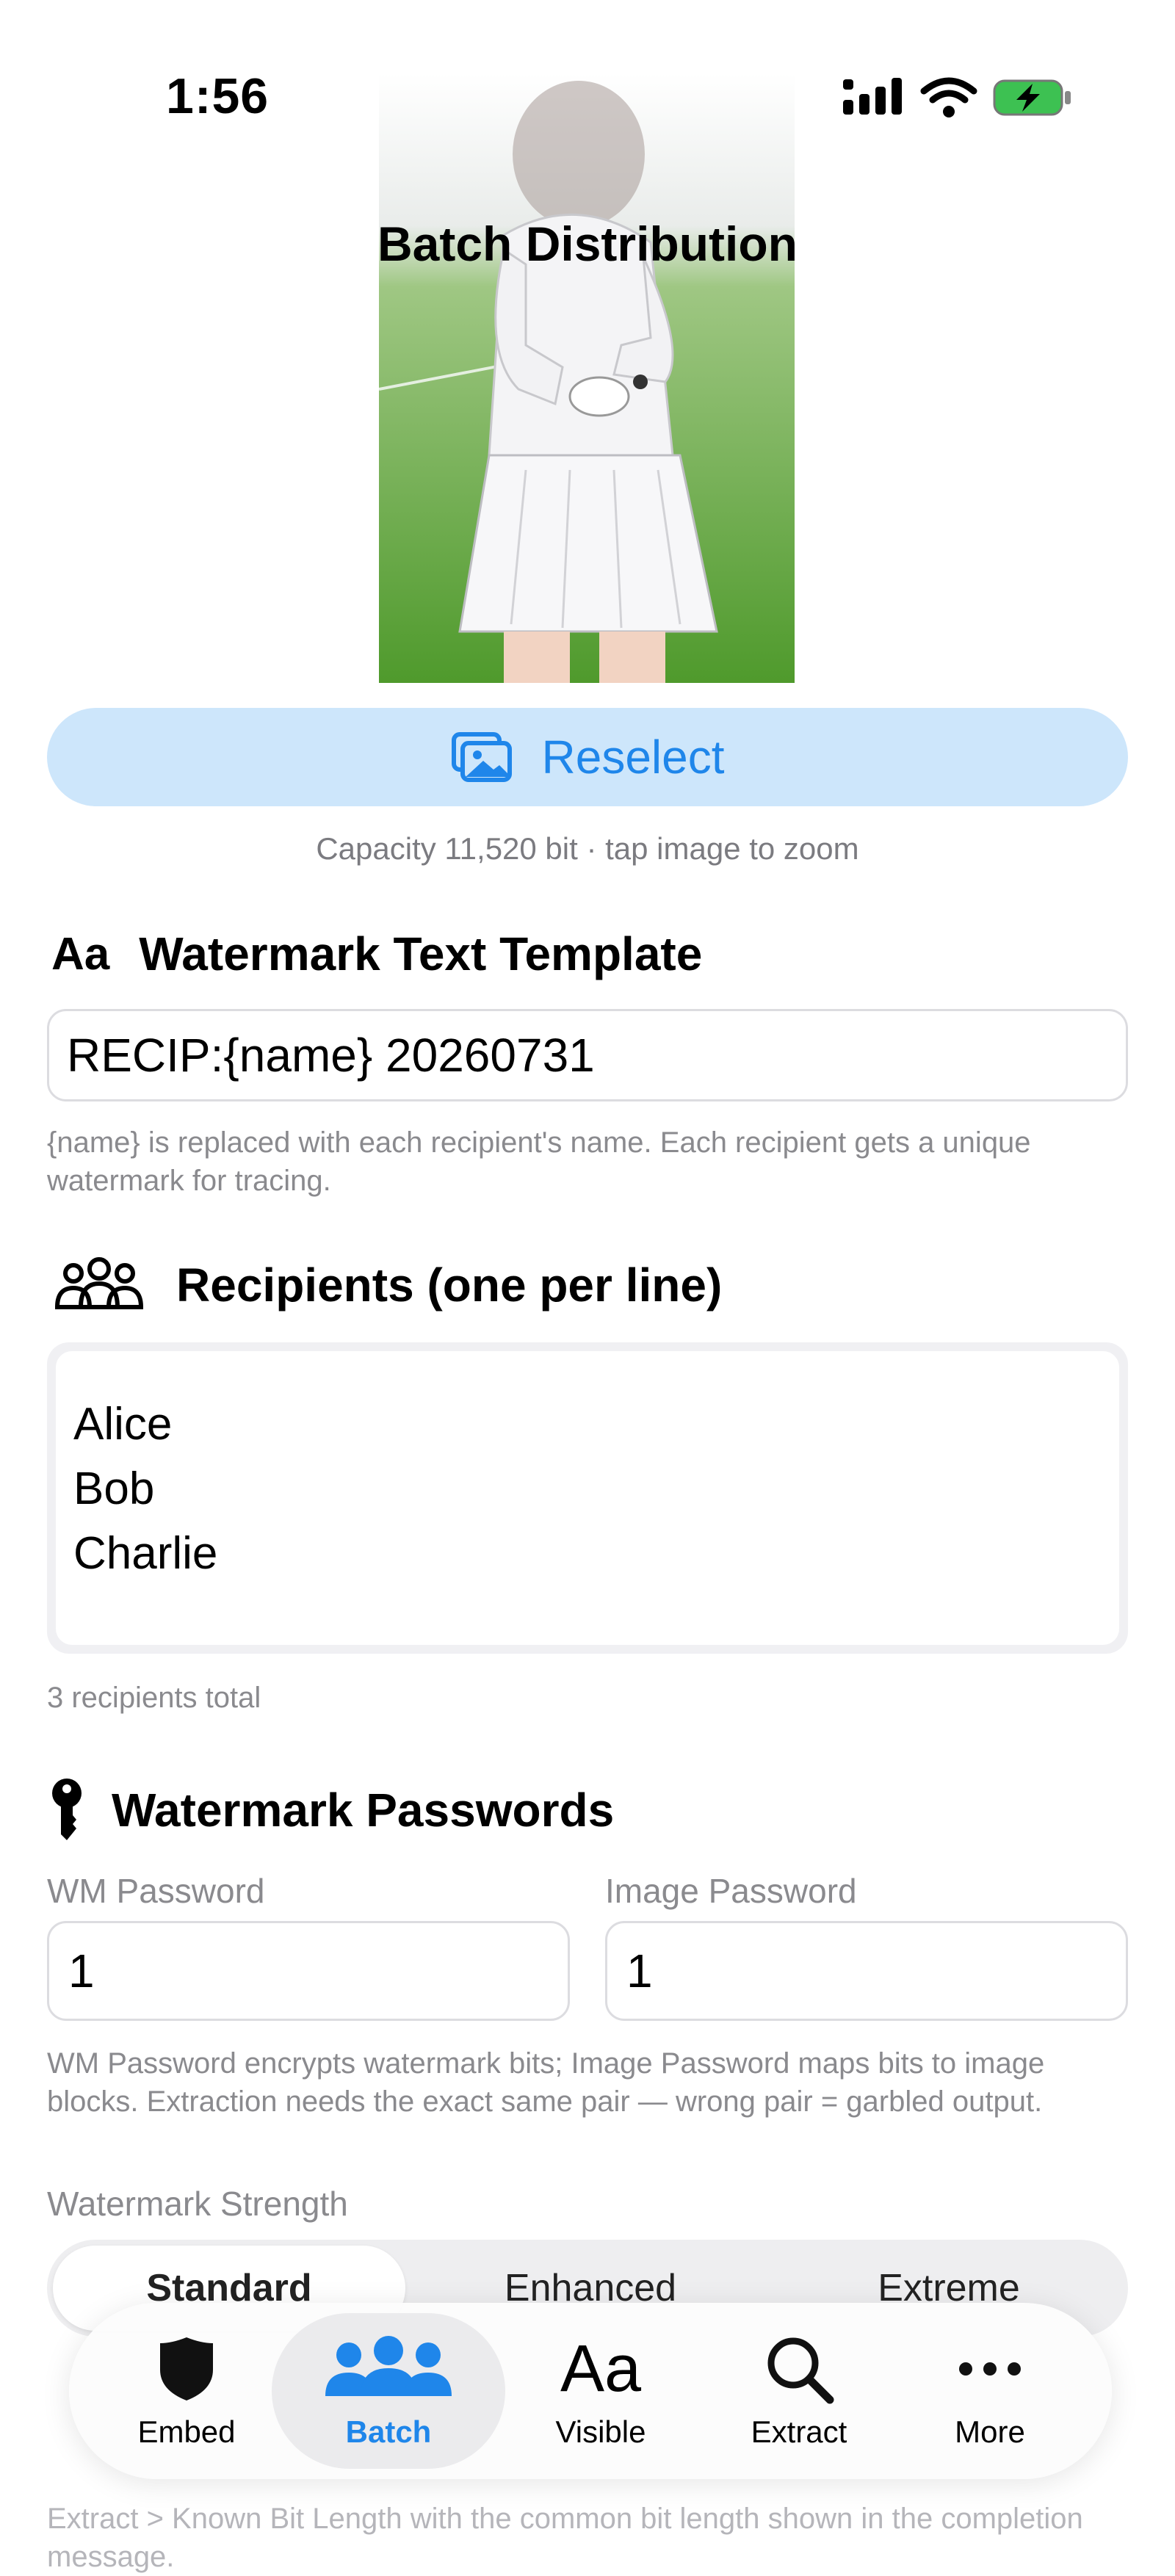 This screenshot has width=1175, height=2576. I want to click on page-title: Batch Distribution, so click(587, 244).